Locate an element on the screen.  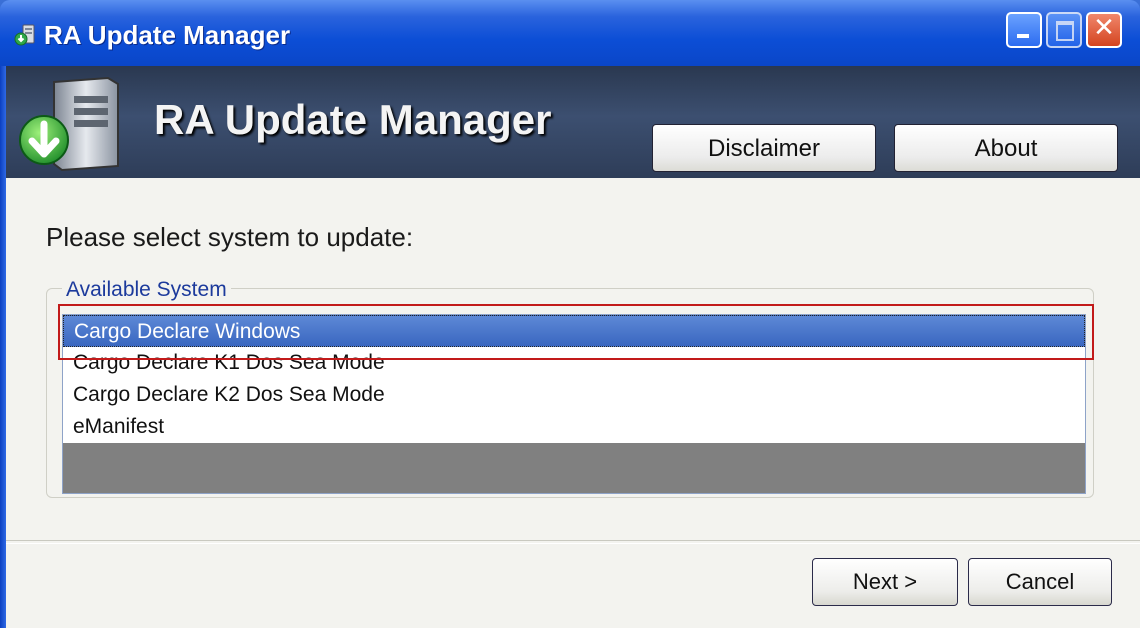
close-icon: ✕ is located at coordinates (1104, 30).